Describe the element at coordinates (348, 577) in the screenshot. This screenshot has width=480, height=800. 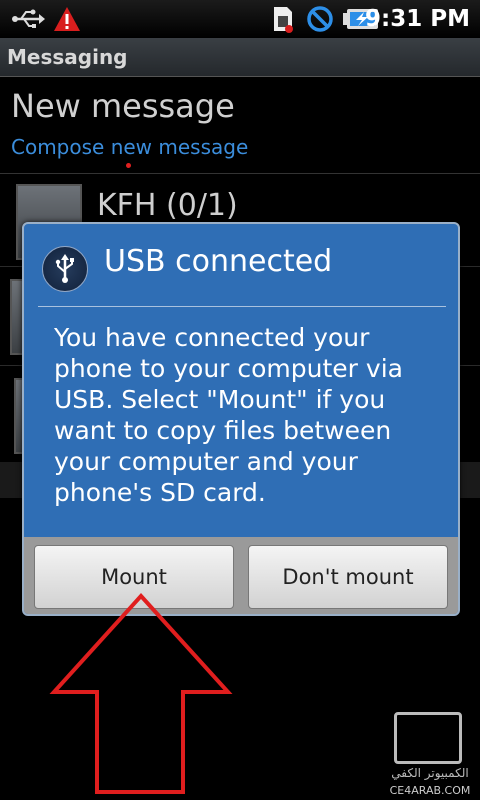
I see `dont-mount-button: Don't mount` at that location.